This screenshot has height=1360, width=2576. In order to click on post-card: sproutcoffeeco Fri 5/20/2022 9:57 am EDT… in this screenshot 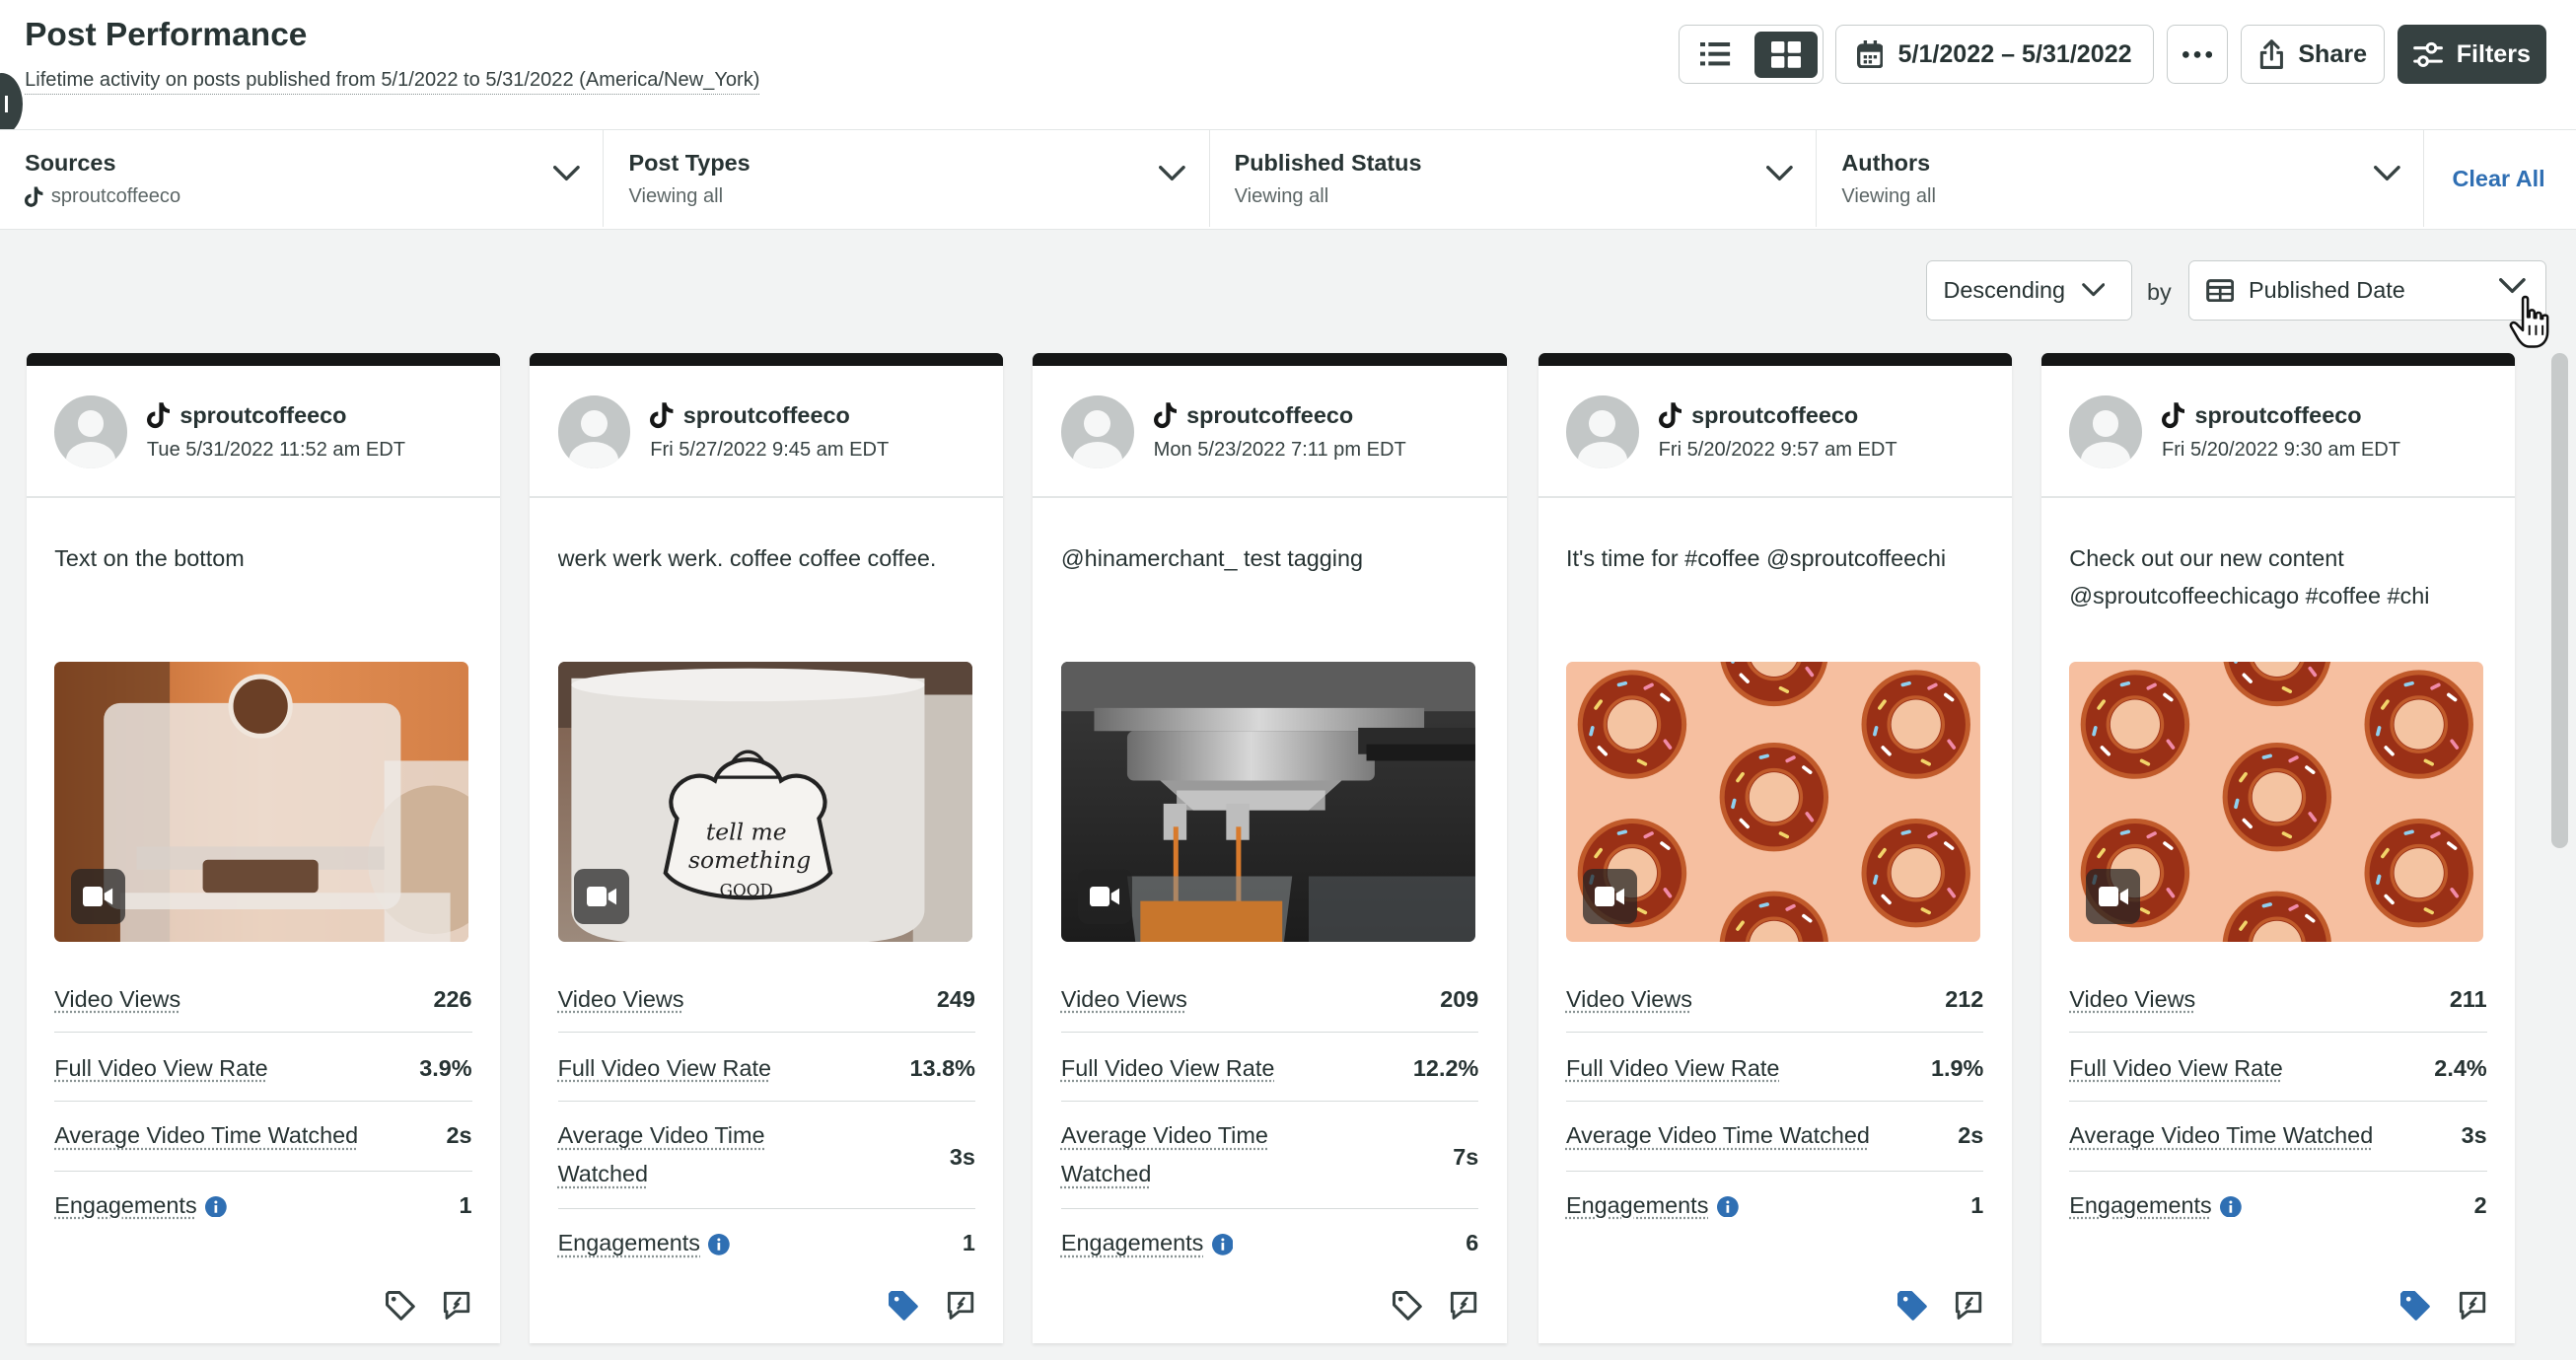, I will do `click(1775, 848)`.